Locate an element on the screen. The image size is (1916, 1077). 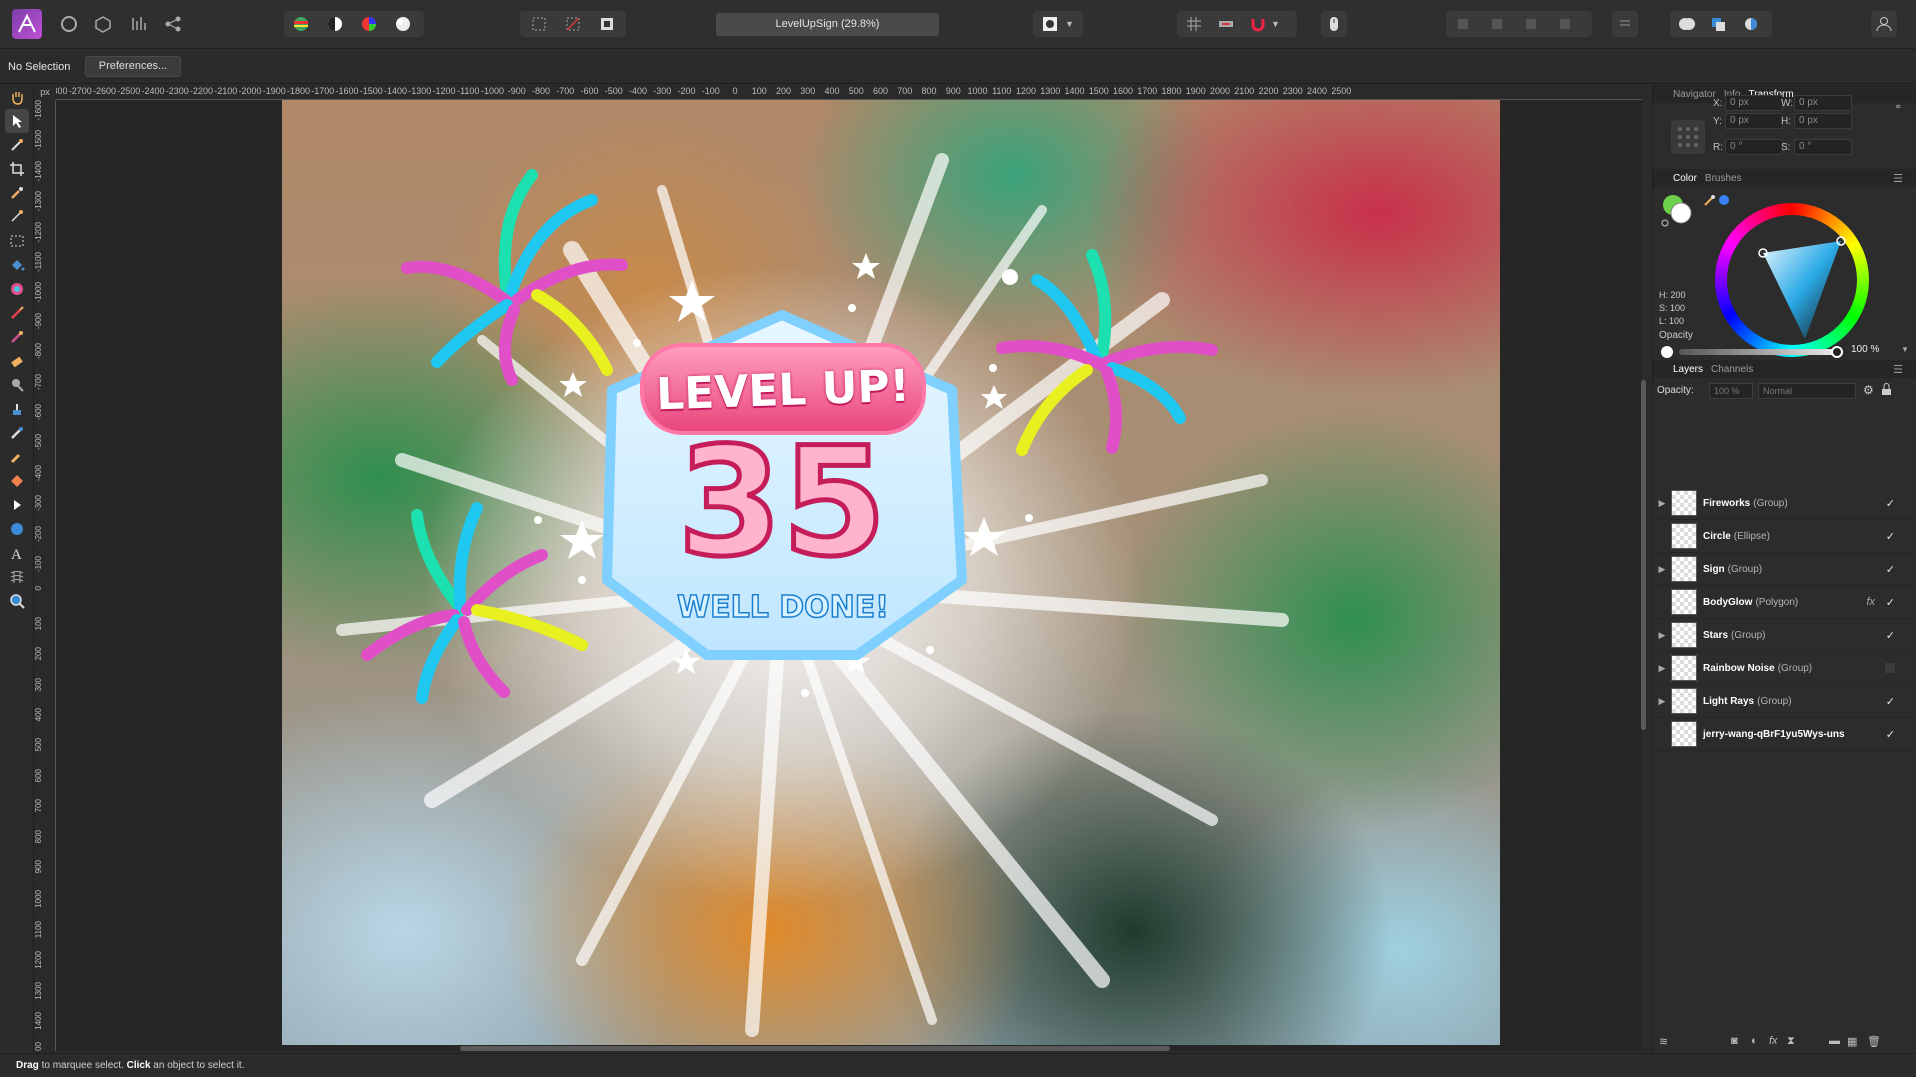
tab-color: Color is located at coordinates (1685, 178).